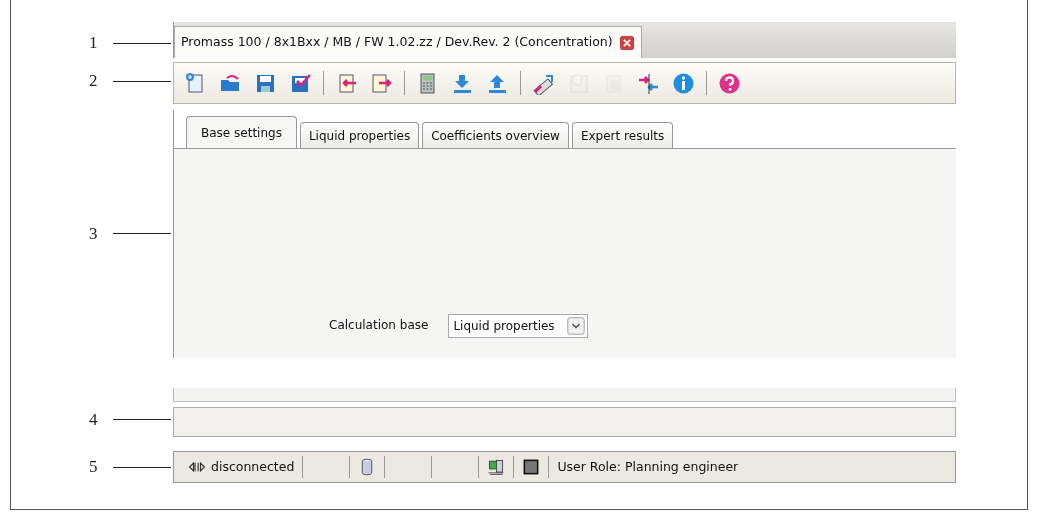 The image size is (1038, 516). What do you see at coordinates (575, 326) in the screenshot?
I see `caret-icon` at bounding box center [575, 326].